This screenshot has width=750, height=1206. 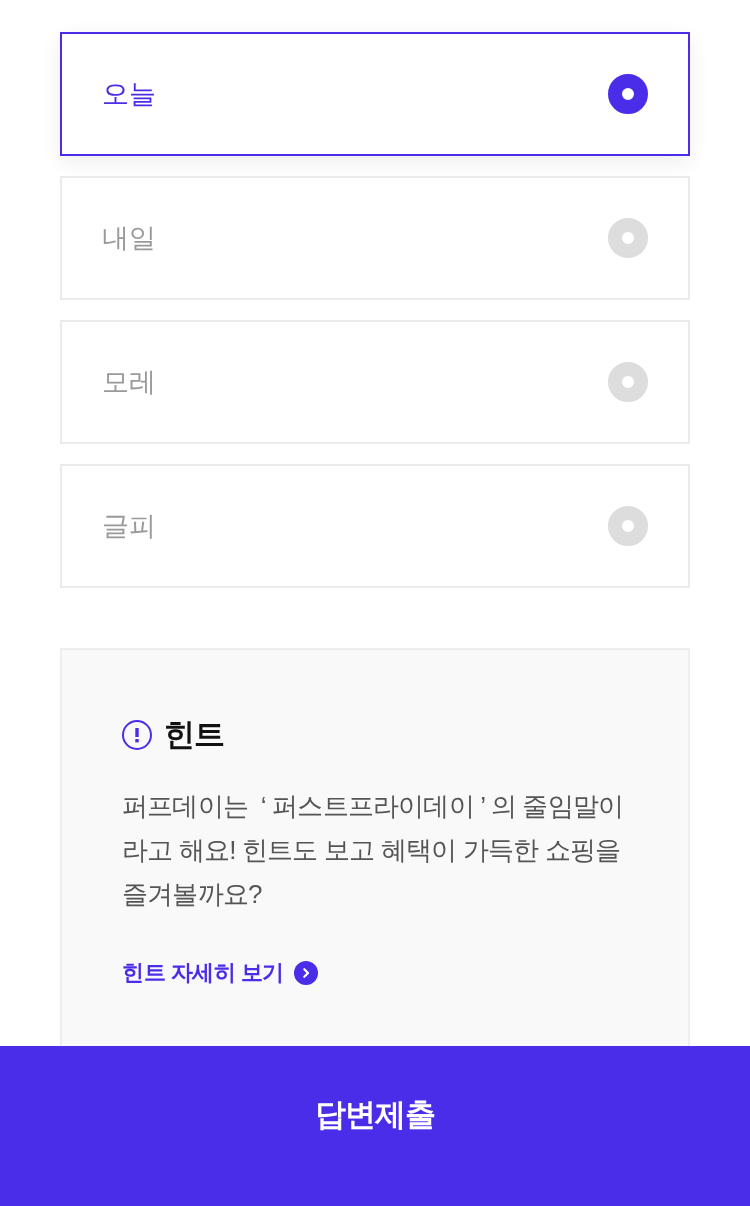 What do you see at coordinates (375, 1126) in the screenshot?
I see `submit-button: 답변제출` at bounding box center [375, 1126].